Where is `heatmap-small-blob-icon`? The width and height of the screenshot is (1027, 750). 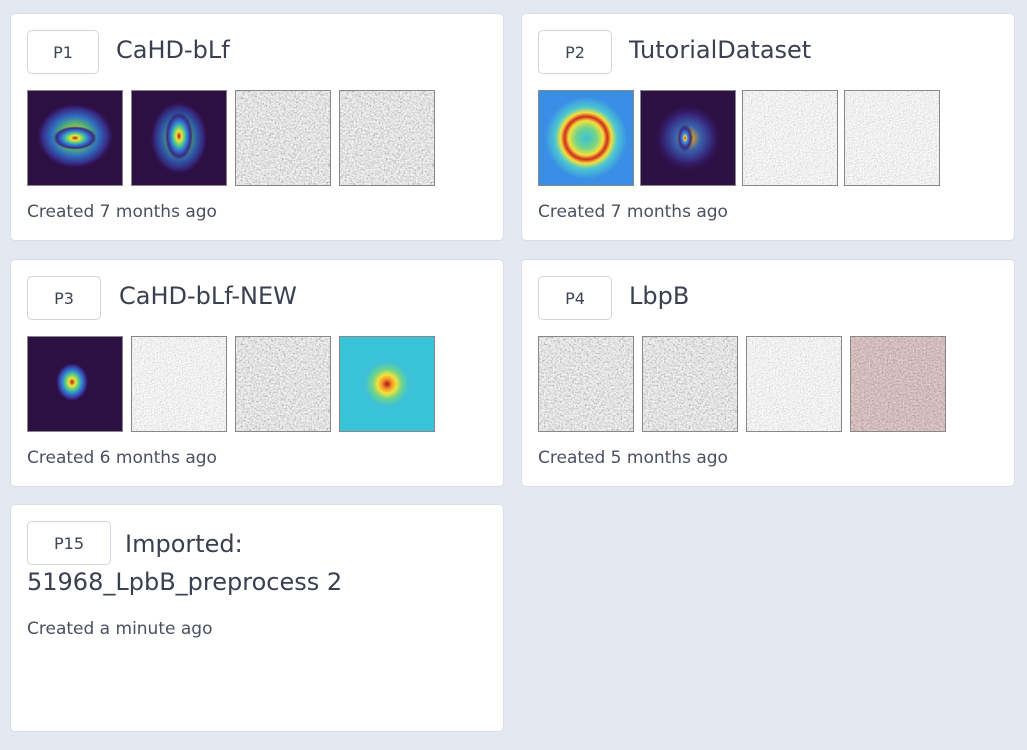
heatmap-small-blob-icon is located at coordinates (75, 384).